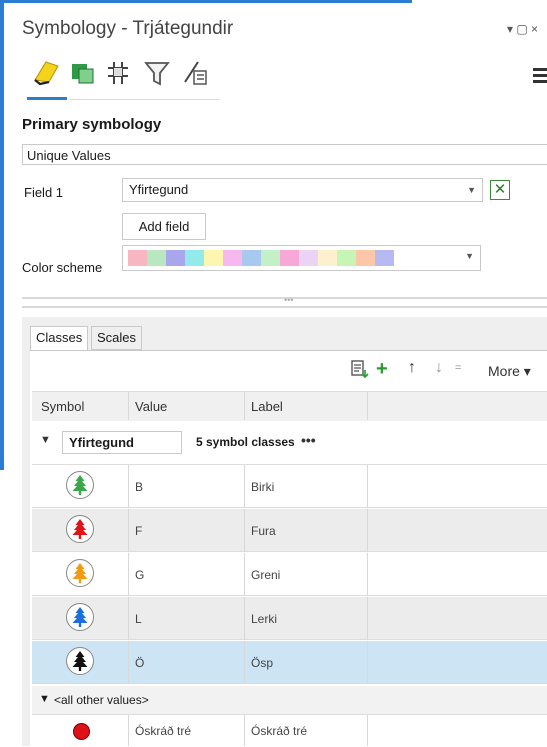 The height and width of the screenshot is (747, 547). What do you see at coordinates (196, 73) in the screenshot?
I see `label-classes-tab-icon` at bounding box center [196, 73].